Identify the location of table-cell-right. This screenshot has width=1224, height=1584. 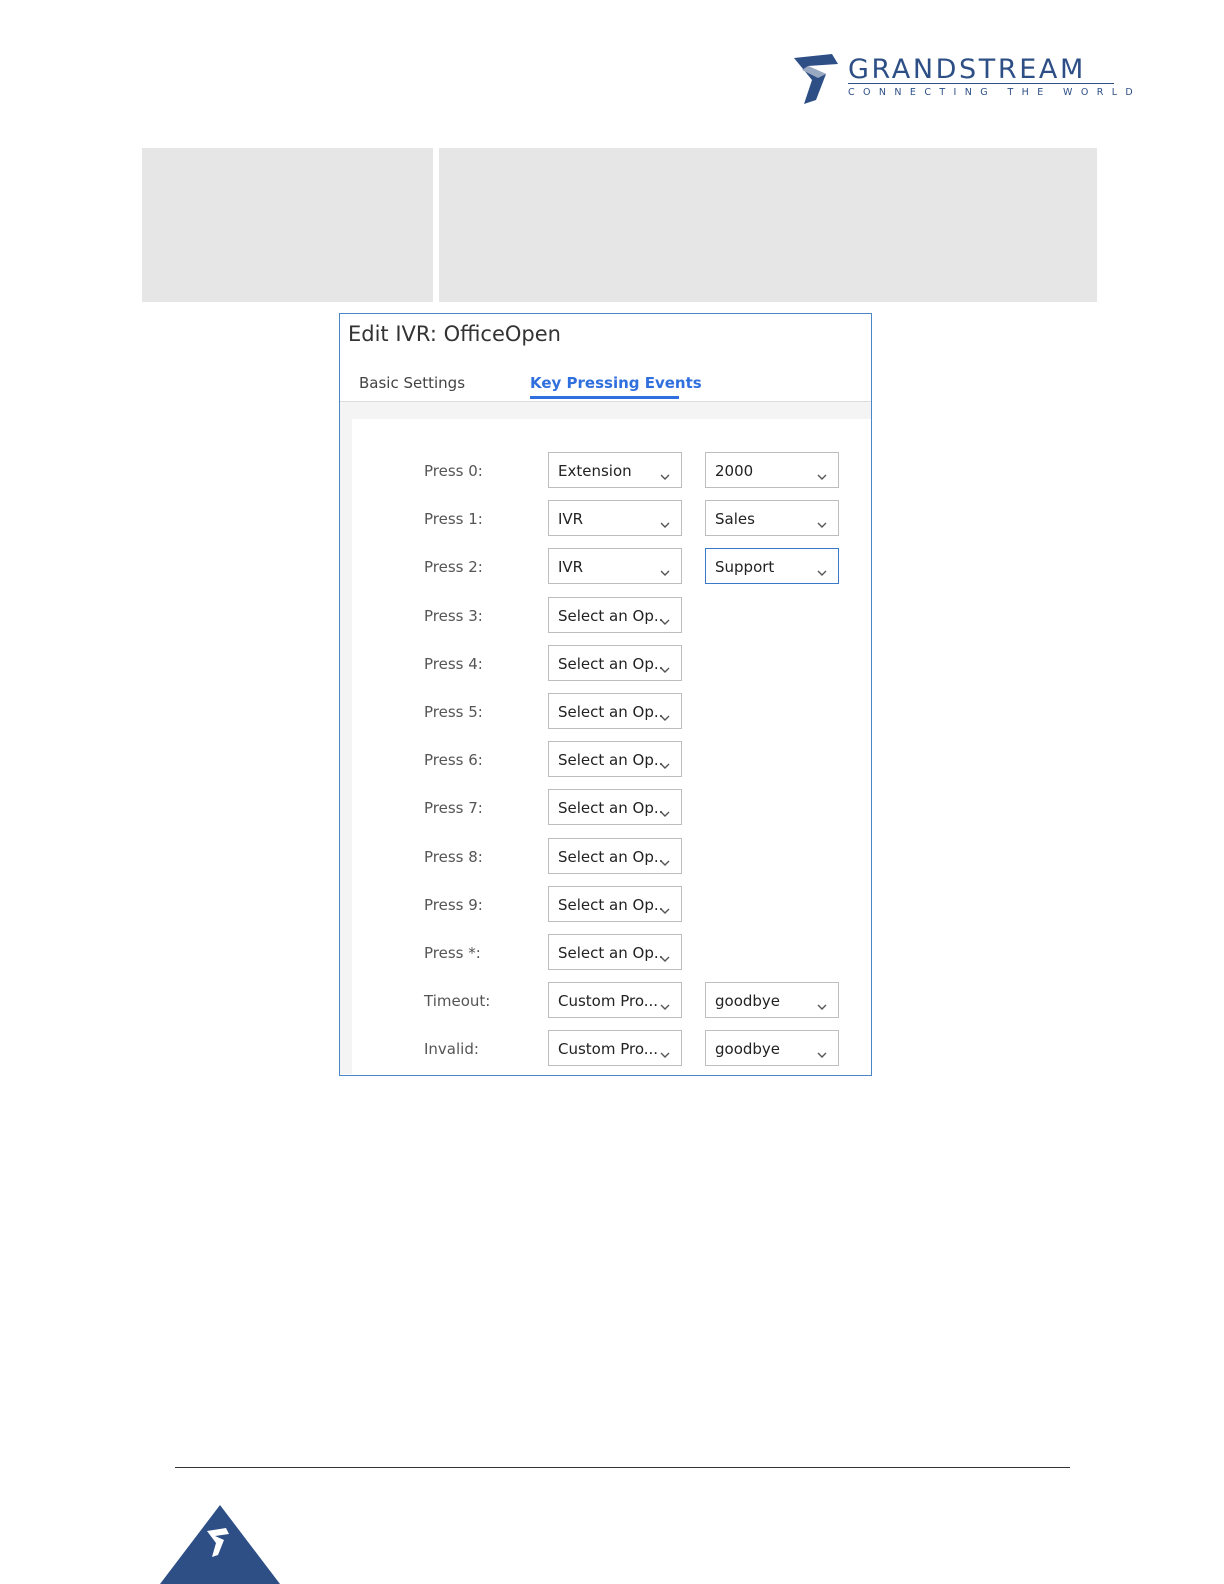
(768, 225).